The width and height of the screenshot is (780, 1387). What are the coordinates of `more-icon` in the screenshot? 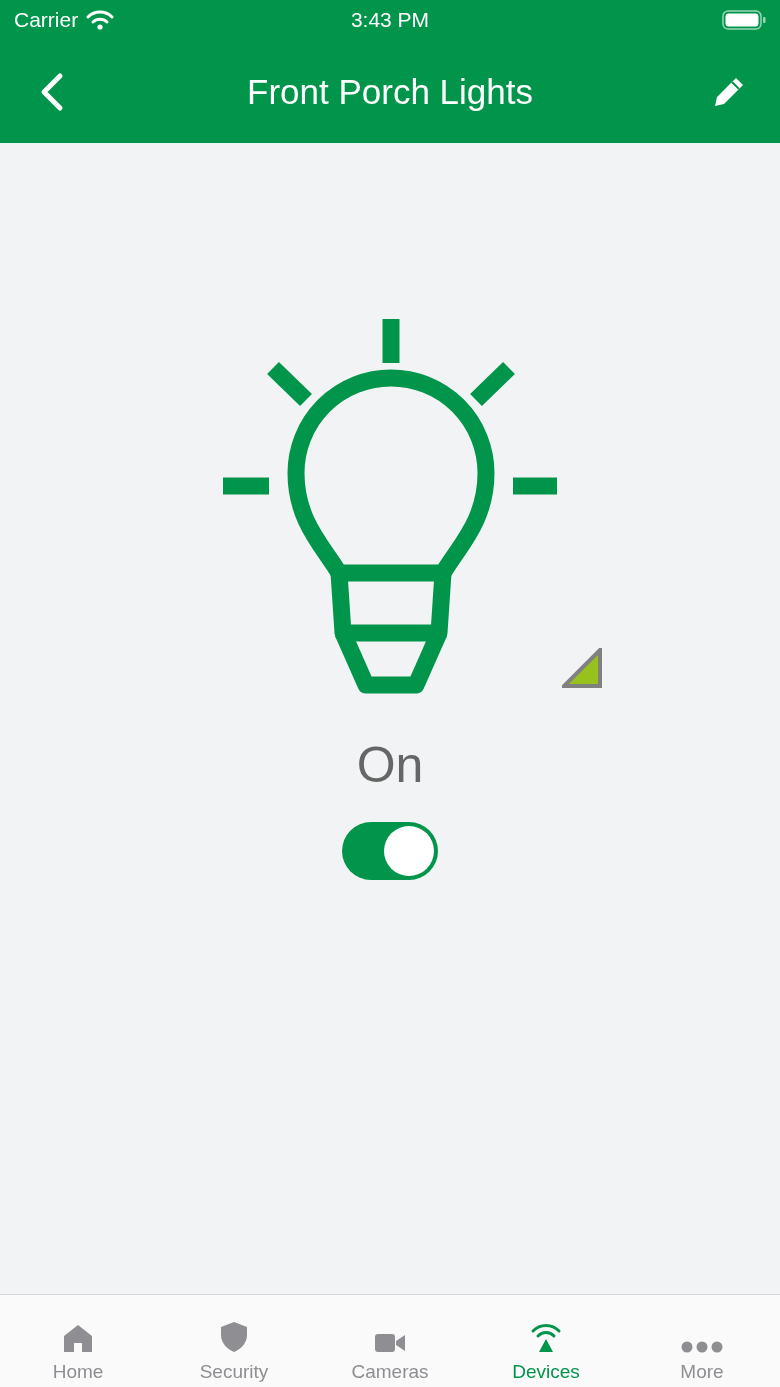 It's located at (702, 1347).